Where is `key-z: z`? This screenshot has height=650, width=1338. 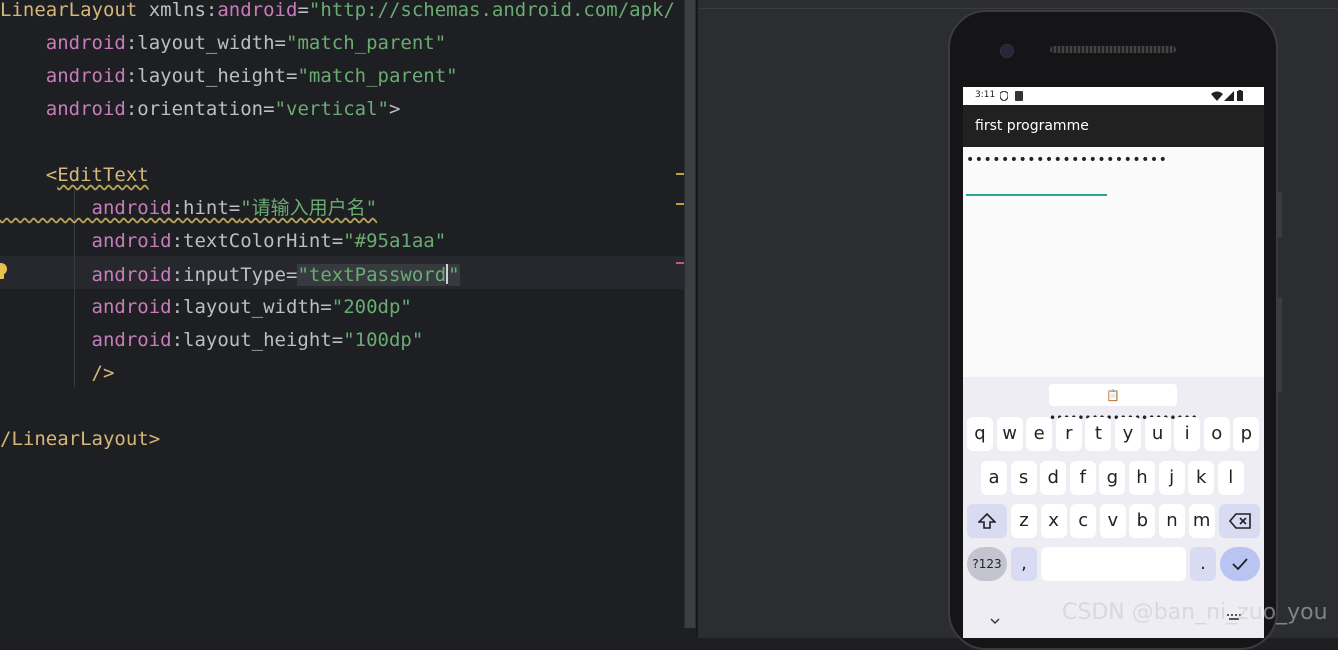
key-z: z is located at coordinates (1024, 521).